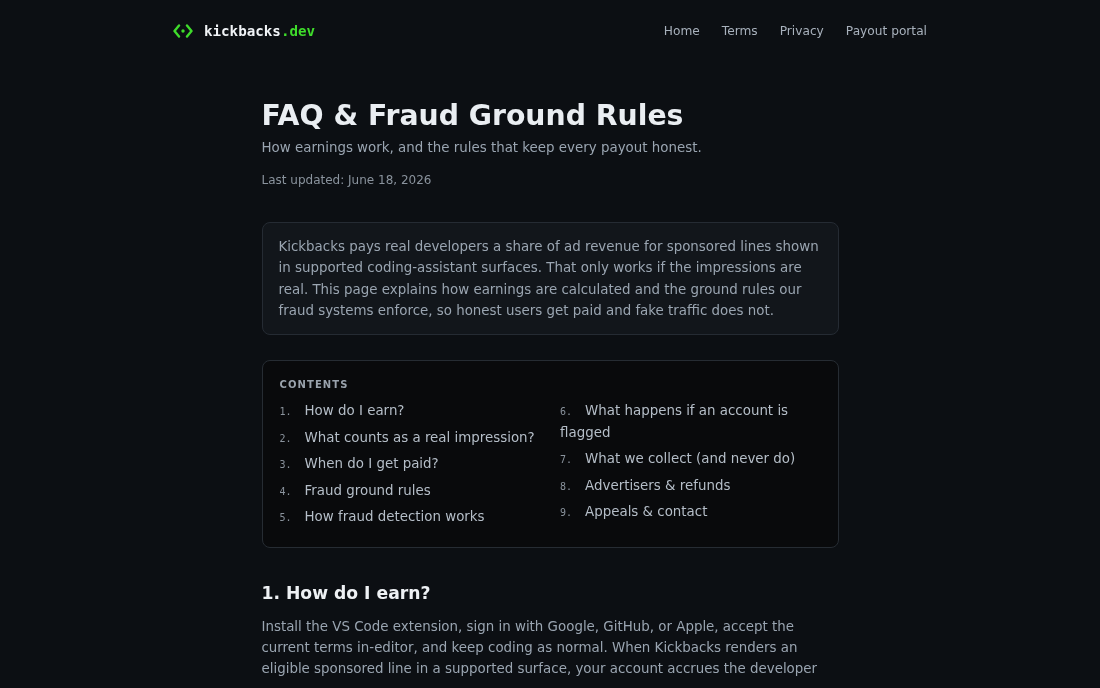 The image size is (1100, 688). Describe the element at coordinates (690, 512) in the screenshot. I see `contents-link: 9. Appeals & contact` at that location.